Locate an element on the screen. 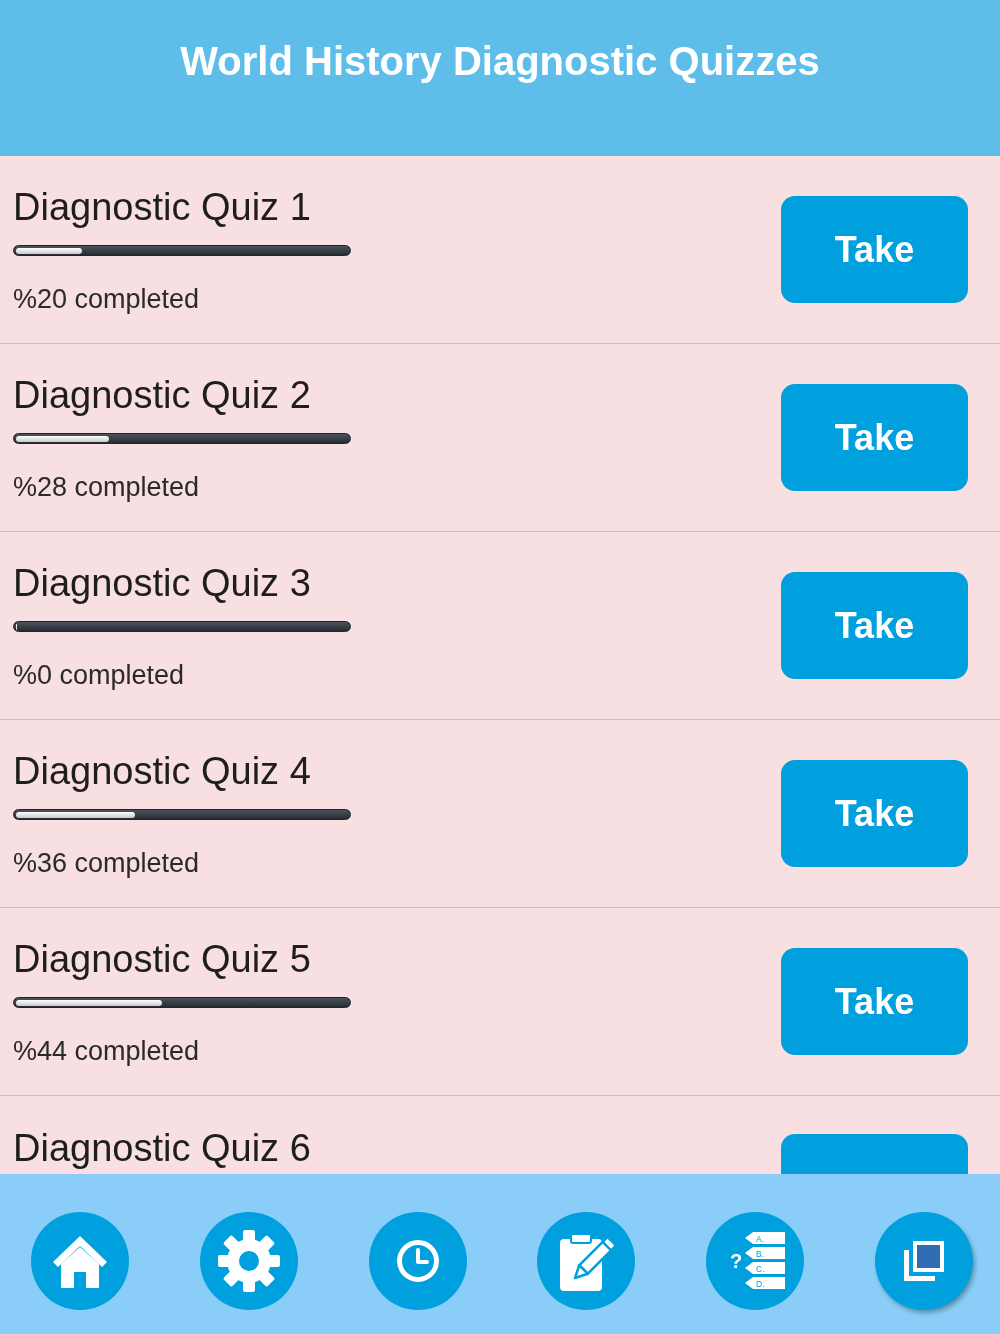 Image resolution: width=1000 pixels, height=1334 pixels. quiz-title: Diagnostic Quiz 4 is located at coordinates (162, 771).